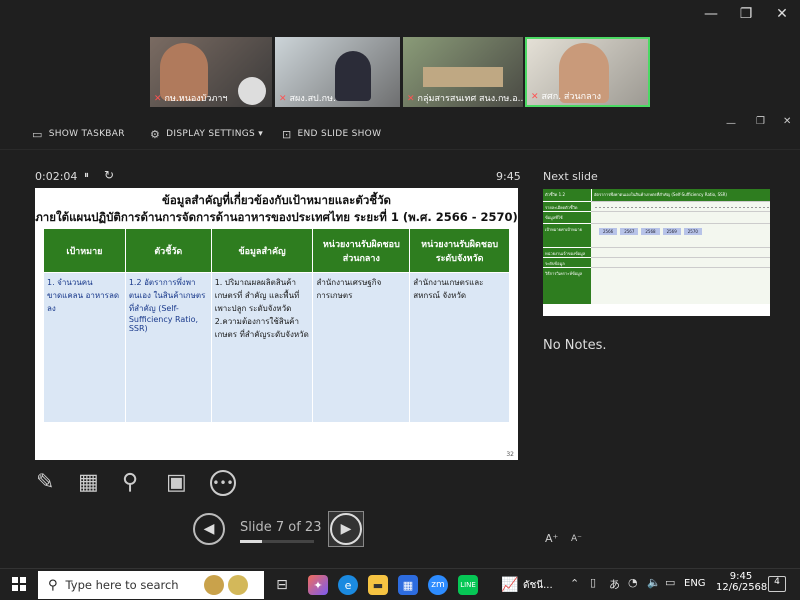  What do you see at coordinates (155, 134) in the screenshot?
I see `display-settings-icon: ⚙` at bounding box center [155, 134].